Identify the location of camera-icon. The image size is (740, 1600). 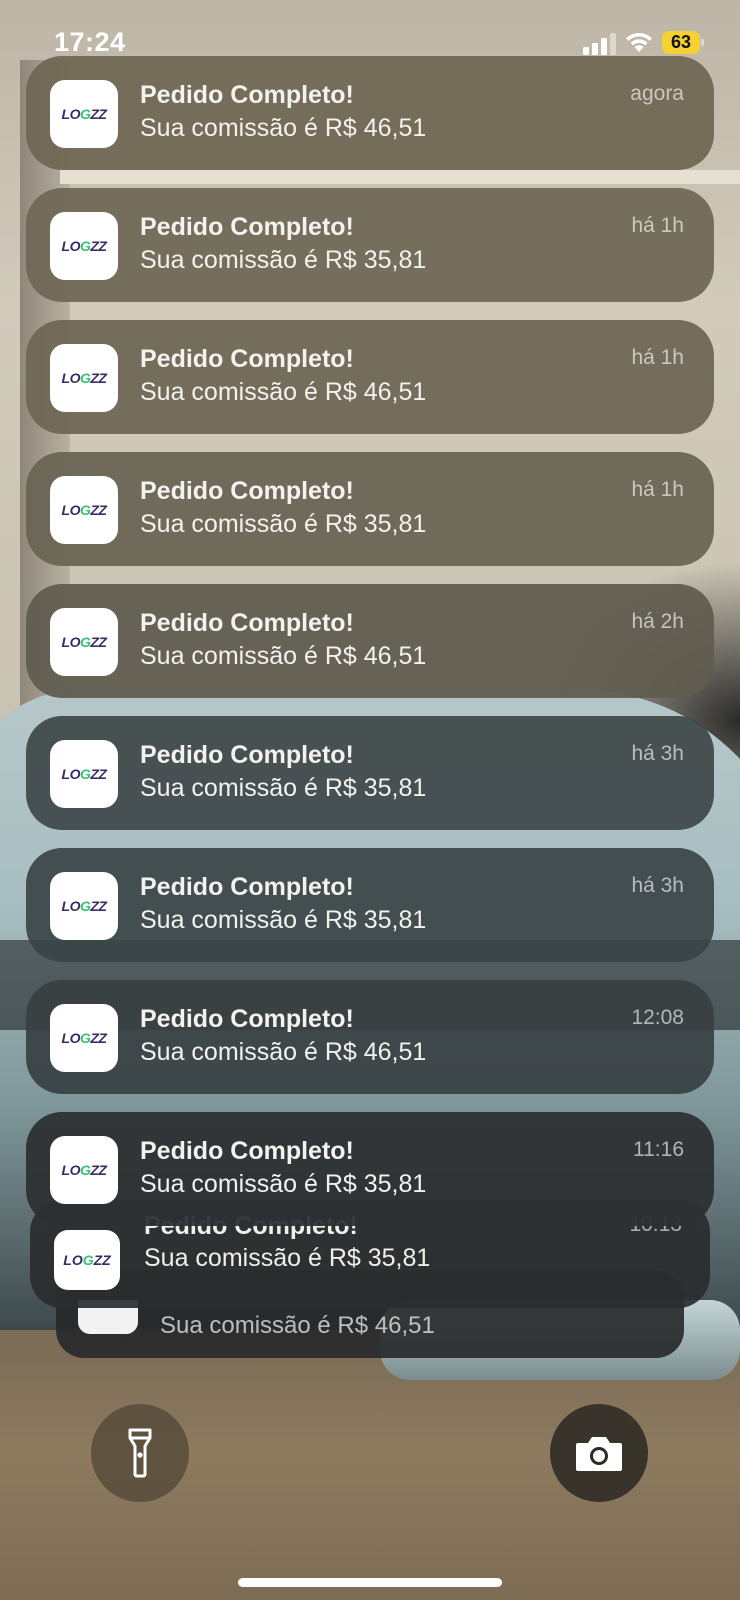
(599, 1454).